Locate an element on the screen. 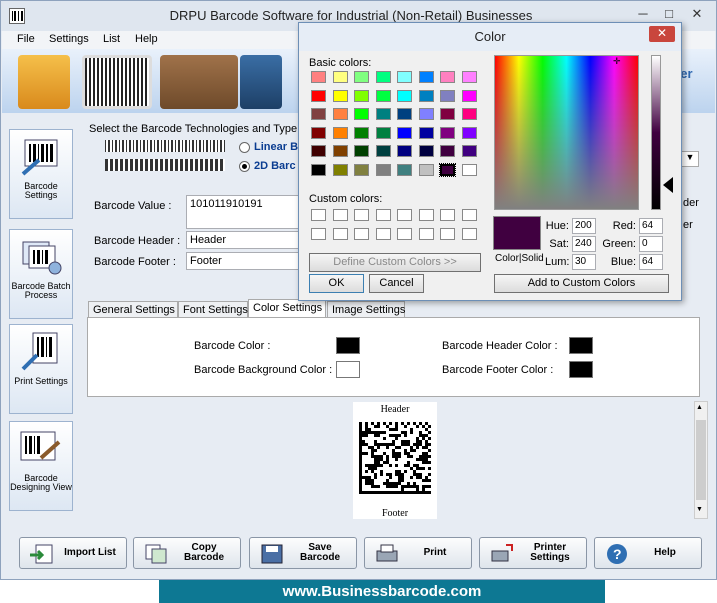  import-list-button: Import List is located at coordinates (73, 553).